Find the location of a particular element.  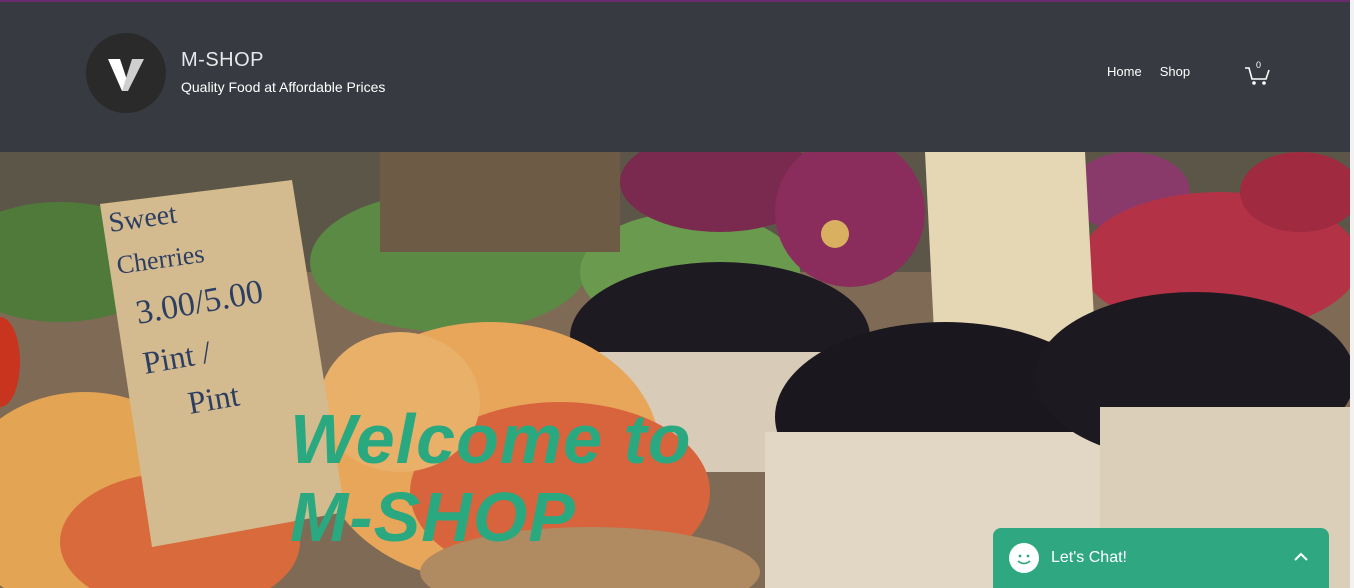

v-logo-icon is located at coordinates (126, 75).